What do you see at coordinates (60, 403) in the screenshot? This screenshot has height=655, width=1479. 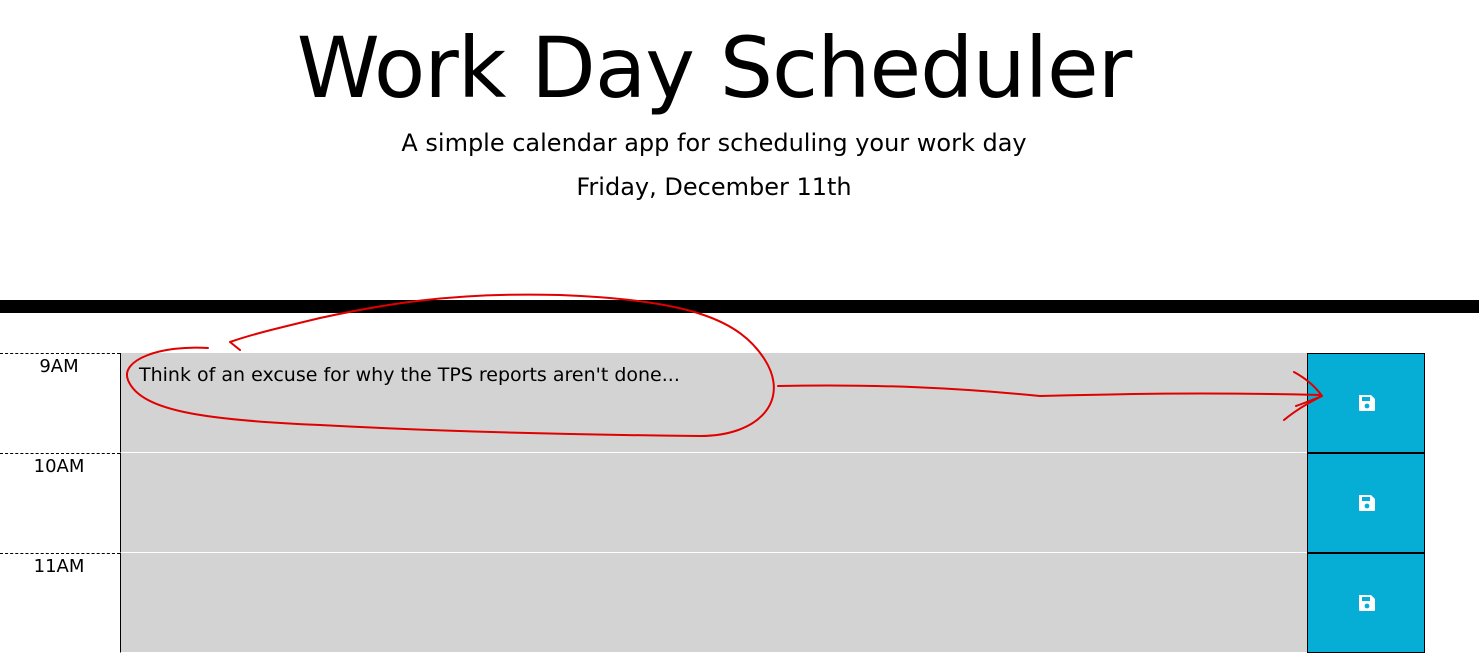 I see `hour-label: 9AM` at bounding box center [60, 403].